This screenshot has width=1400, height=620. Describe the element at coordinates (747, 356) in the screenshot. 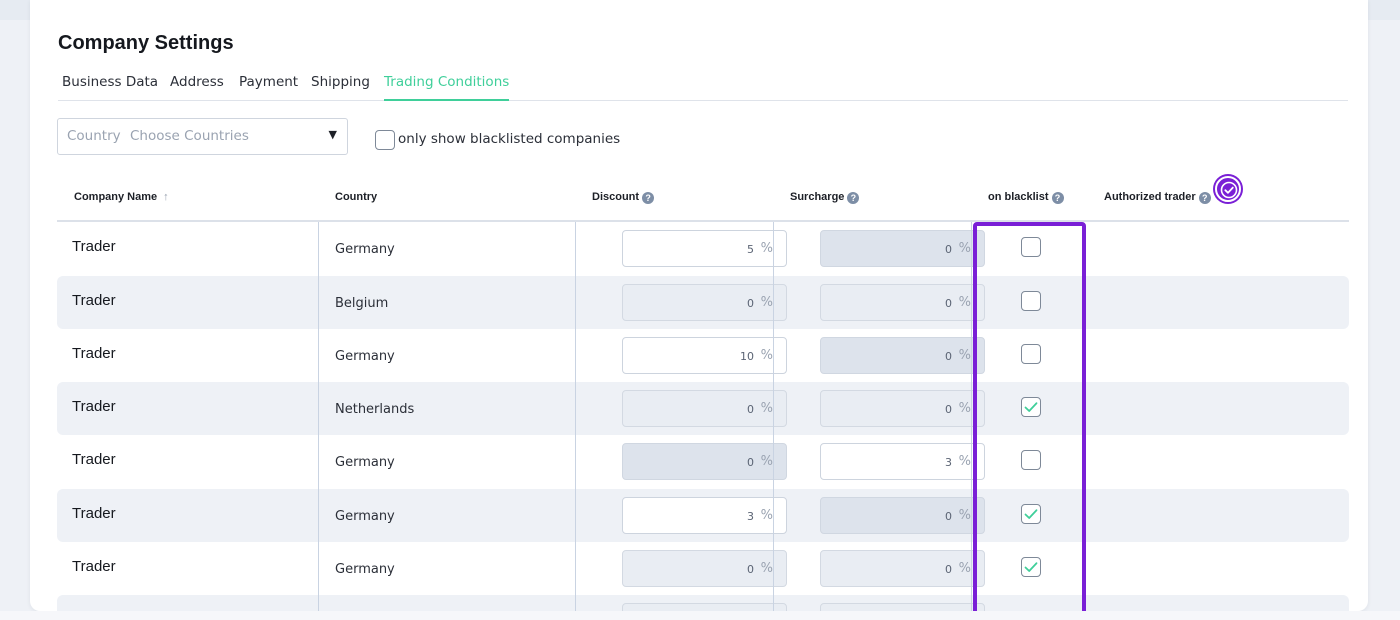

I see `discount-value: 10` at that location.